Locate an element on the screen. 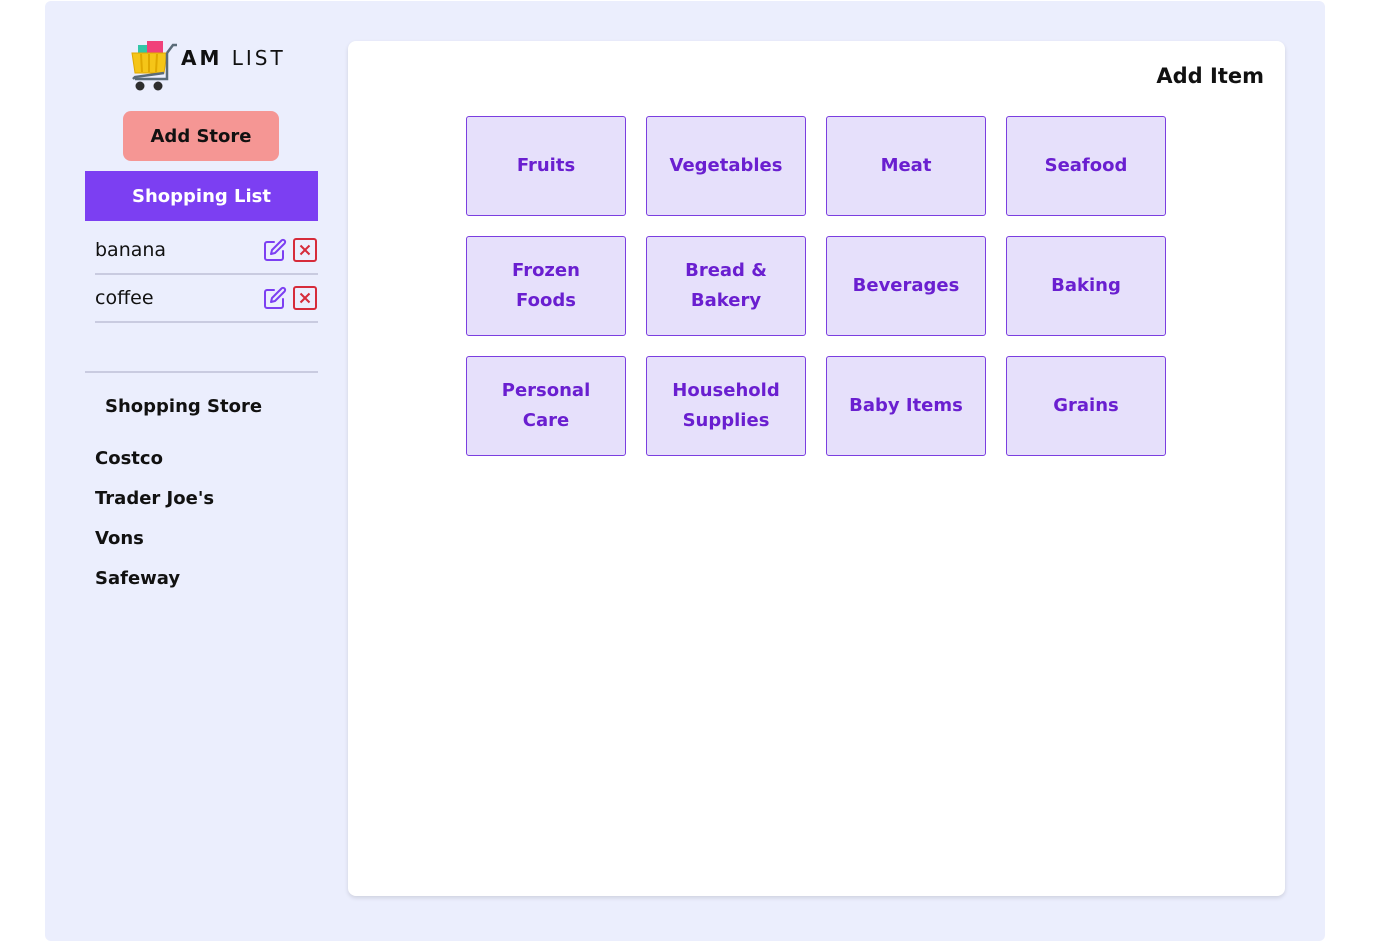  shopping-list: banana coffee is located at coordinates (206, 275).